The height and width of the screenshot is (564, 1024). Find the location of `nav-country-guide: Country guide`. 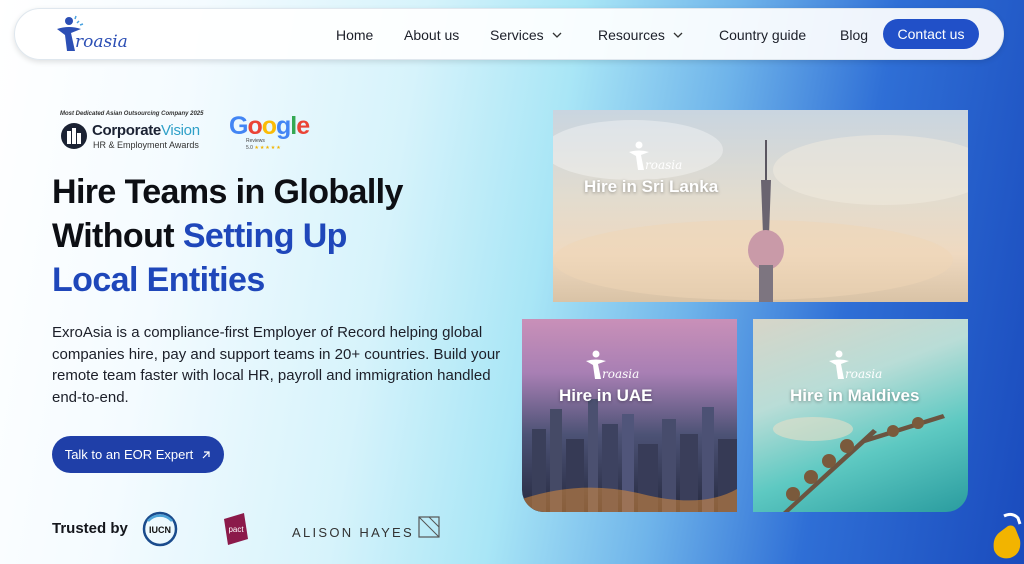

nav-country-guide: Country guide is located at coordinates (762, 35).